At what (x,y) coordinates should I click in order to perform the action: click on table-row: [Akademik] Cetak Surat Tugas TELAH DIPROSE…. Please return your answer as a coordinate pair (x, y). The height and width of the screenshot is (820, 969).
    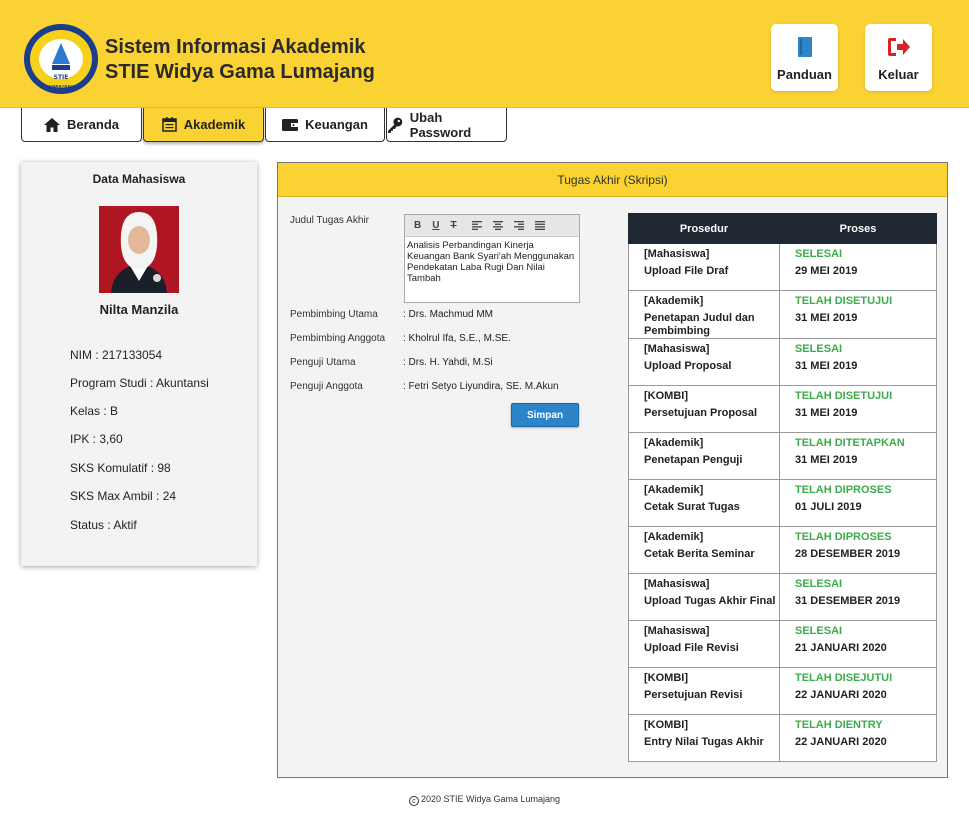
    Looking at the image, I should click on (782, 503).